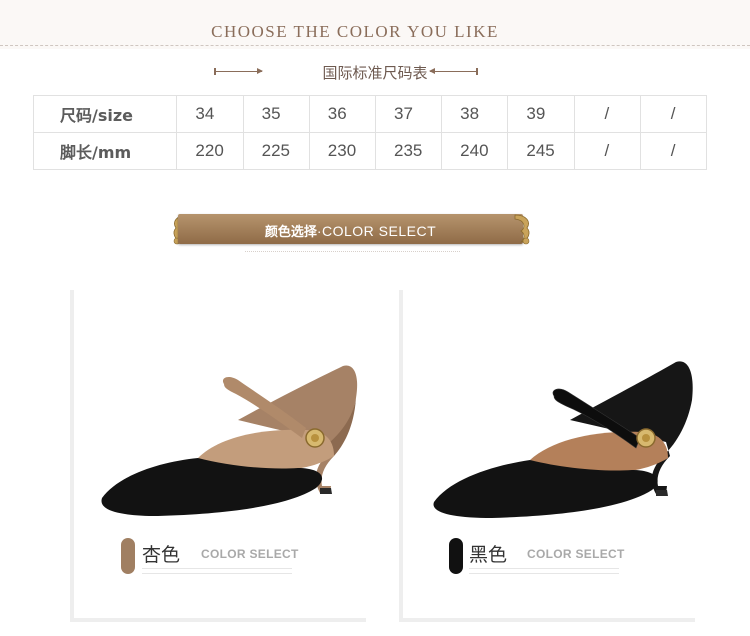 This screenshot has height=636, width=750. Describe the element at coordinates (456, 556) in the screenshot. I see `black-swatch` at that location.